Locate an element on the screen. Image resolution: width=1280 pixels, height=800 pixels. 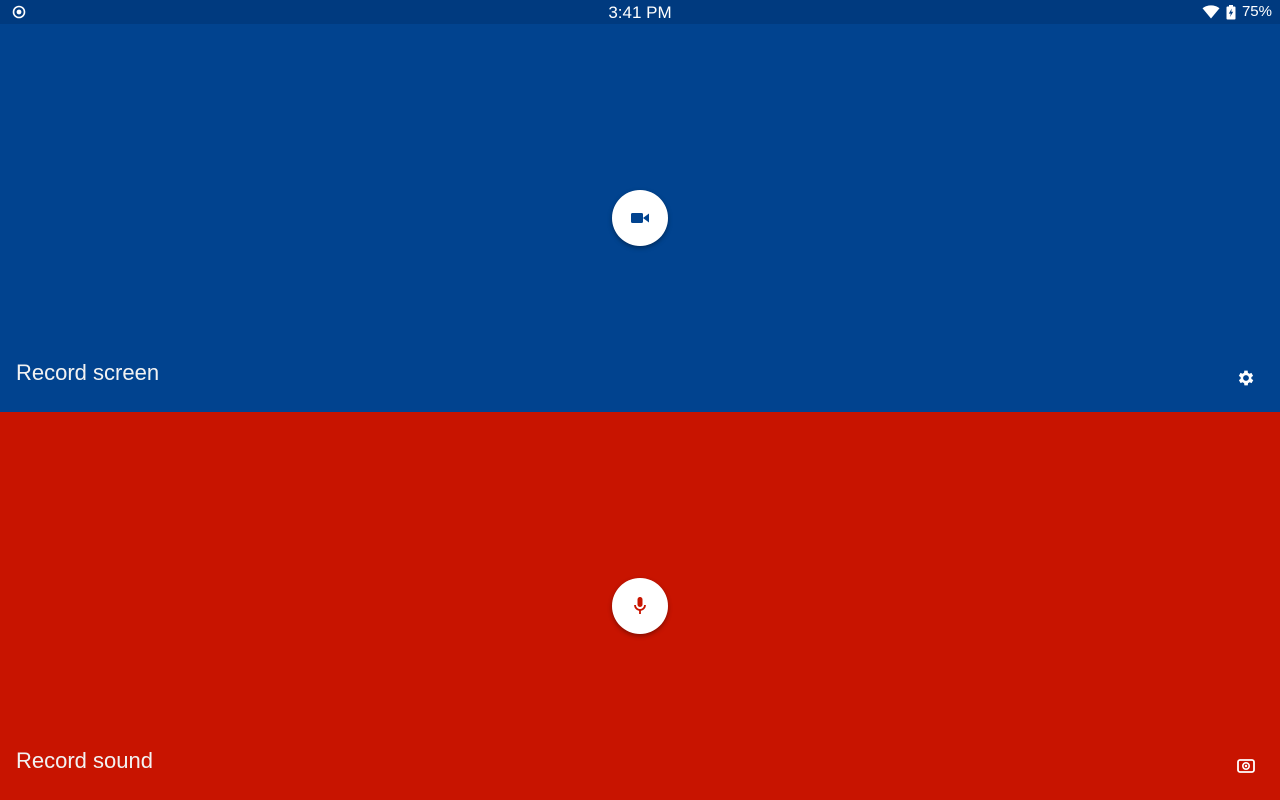
status-time: 3:41 PM is located at coordinates (640, 12).